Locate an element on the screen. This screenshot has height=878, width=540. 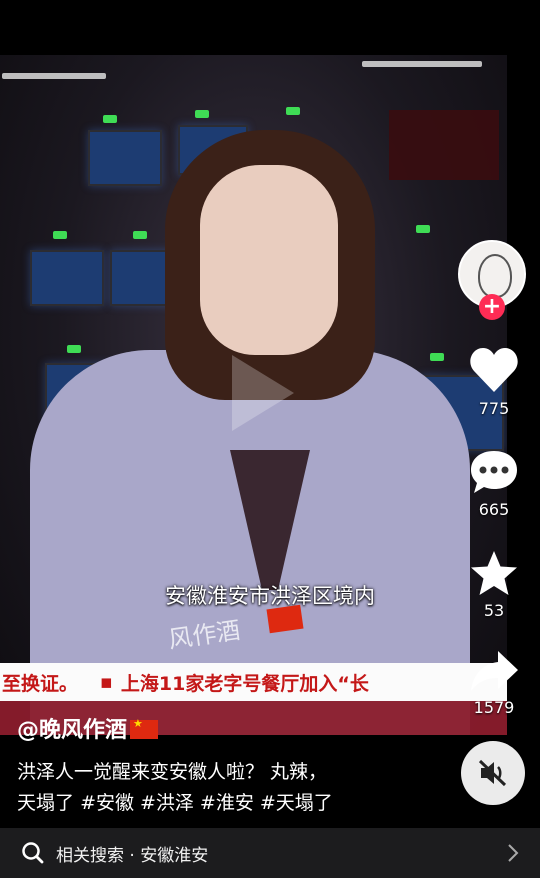
description-text: 天塌了 is located at coordinates (46, 803).